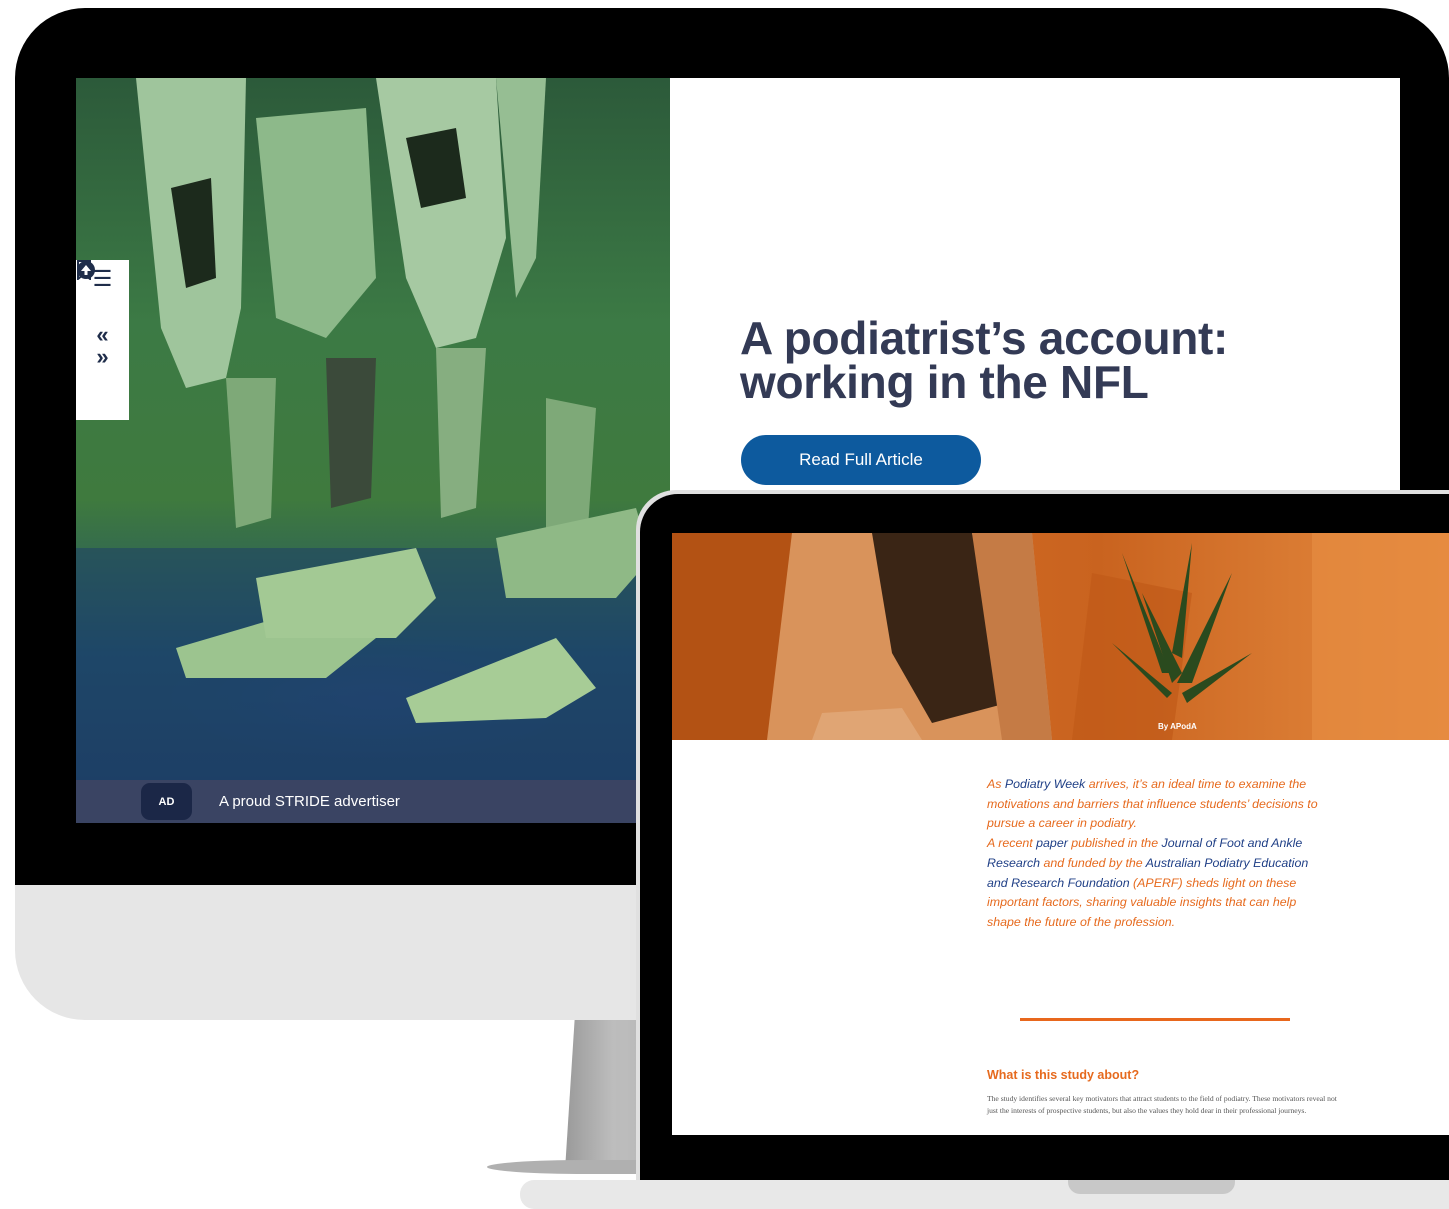 The height and width of the screenshot is (1209, 1449). What do you see at coordinates (861, 460) in the screenshot?
I see `read-full-article-button: Read Full Article` at bounding box center [861, 460].